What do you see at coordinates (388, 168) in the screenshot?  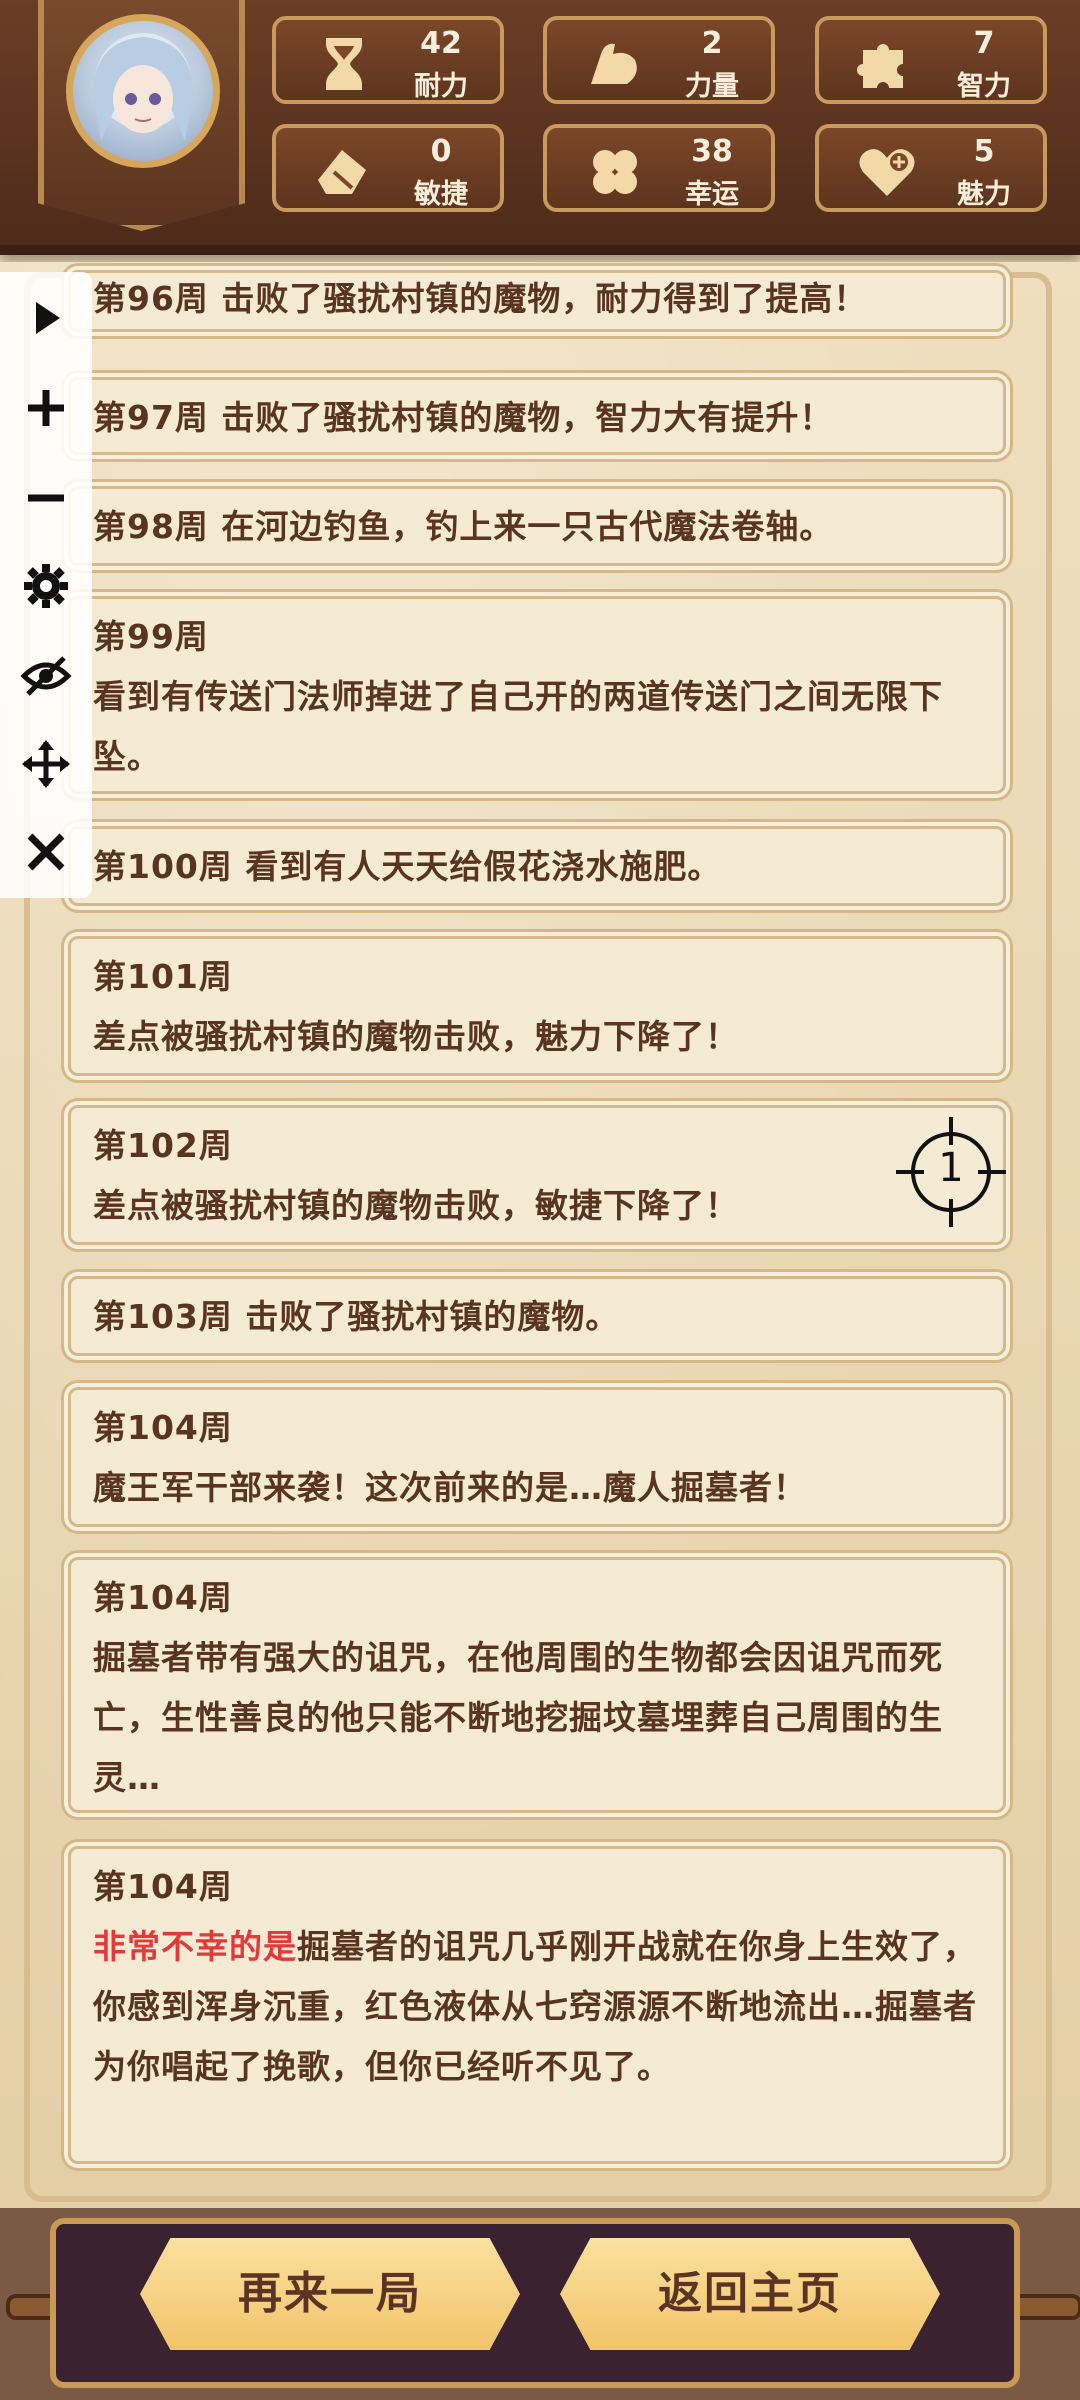 I see `stat-agility: 0 敏捷` at bounding box center [388, 168].